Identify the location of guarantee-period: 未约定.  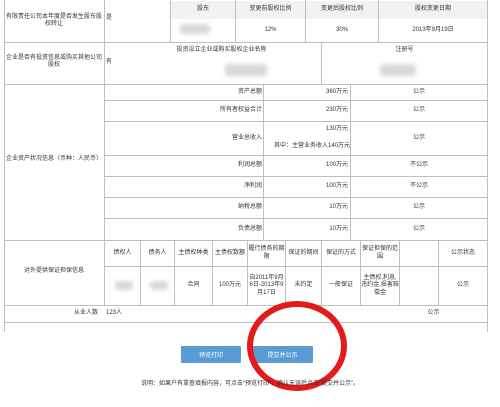
(303, 285).